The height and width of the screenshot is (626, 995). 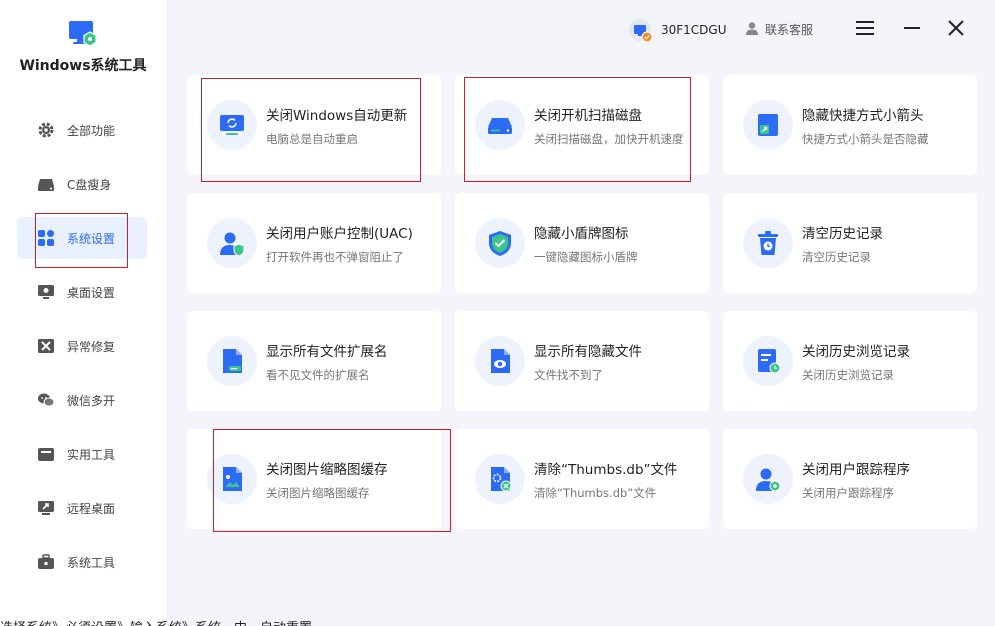 I want to click on card-subtitle: 打开软件再也不弹窗阻止了, so click(x=335, y=257).